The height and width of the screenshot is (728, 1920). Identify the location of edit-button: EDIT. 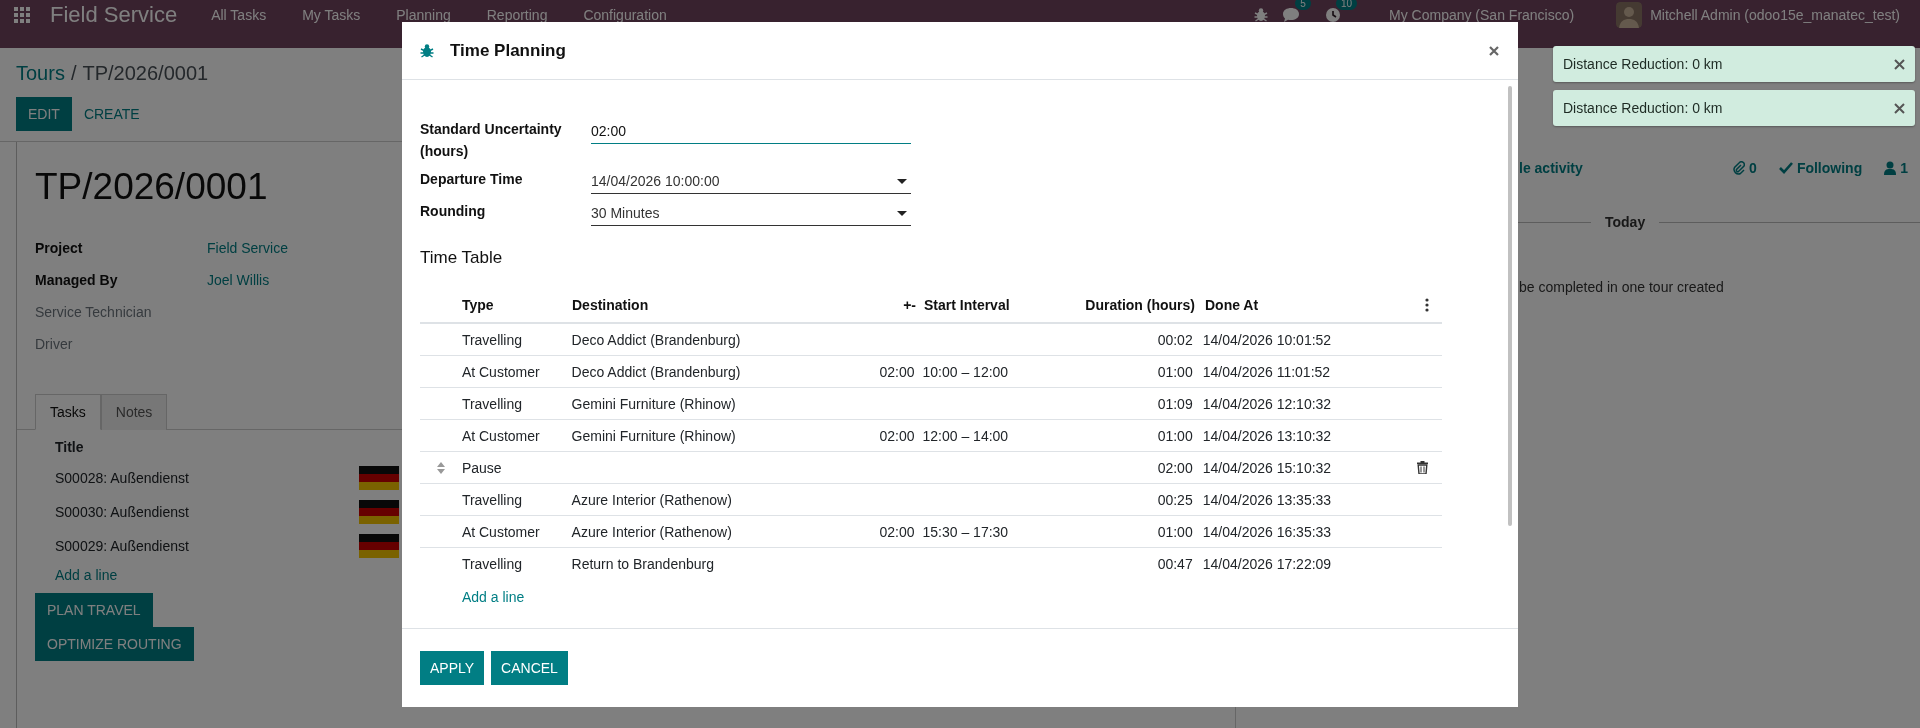
(44, 114).